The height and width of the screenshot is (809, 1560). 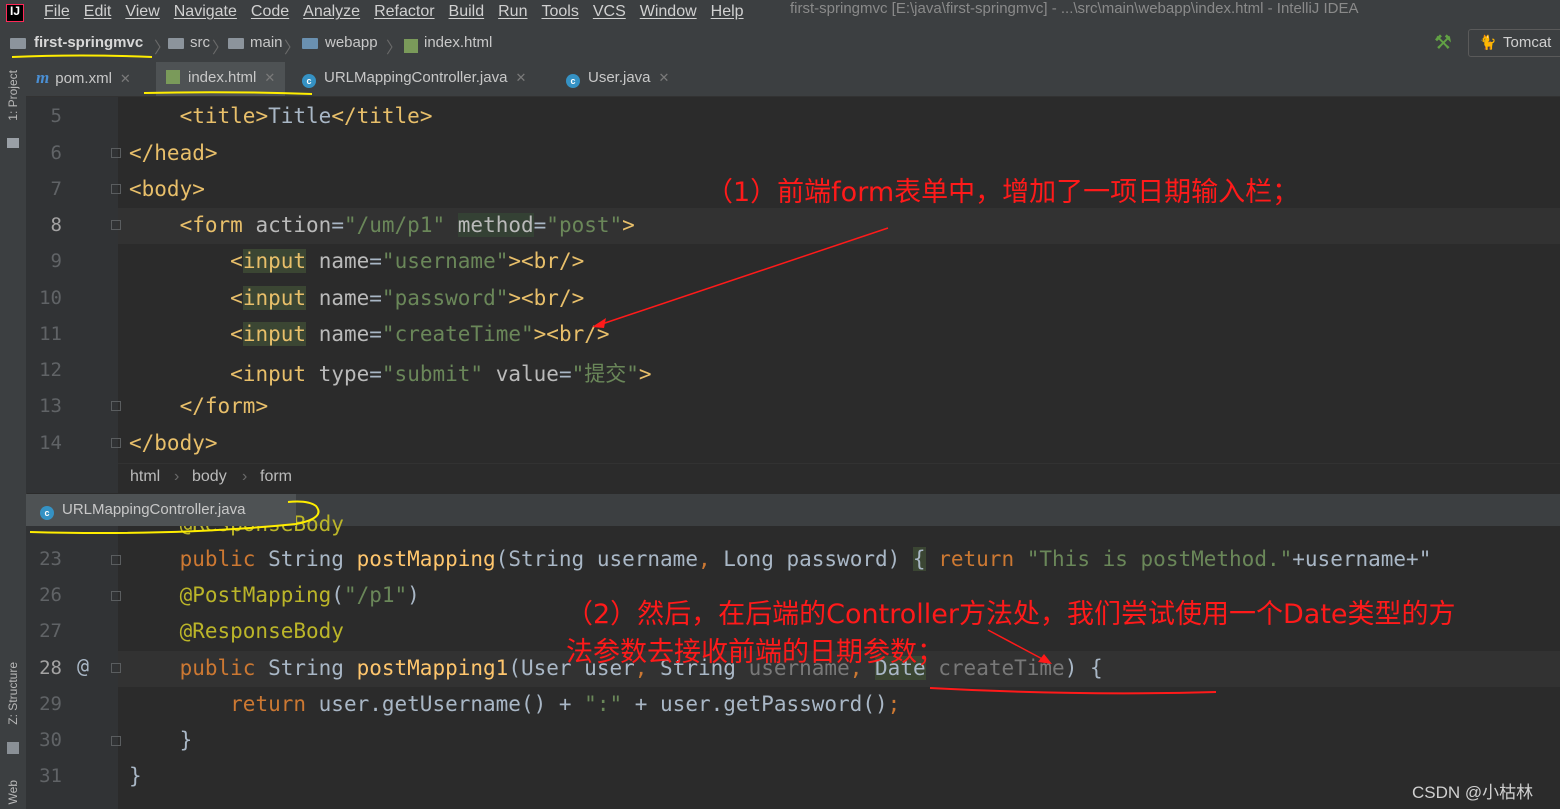 What do you see at coordinates (56, 189) in the screenshot?
I see `line-number: 7` at bounding box center [56, 189].